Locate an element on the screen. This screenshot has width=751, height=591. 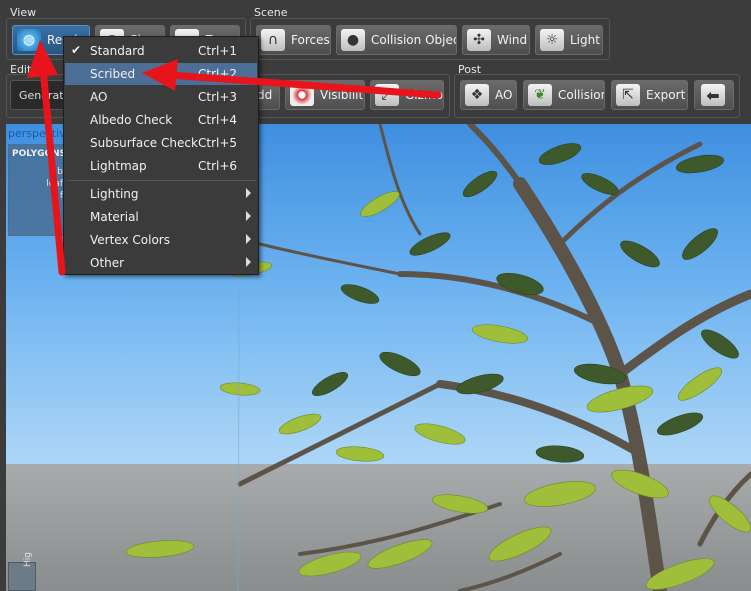
menu-item-label: Vertex Colors is located at coordinates (130, 240).